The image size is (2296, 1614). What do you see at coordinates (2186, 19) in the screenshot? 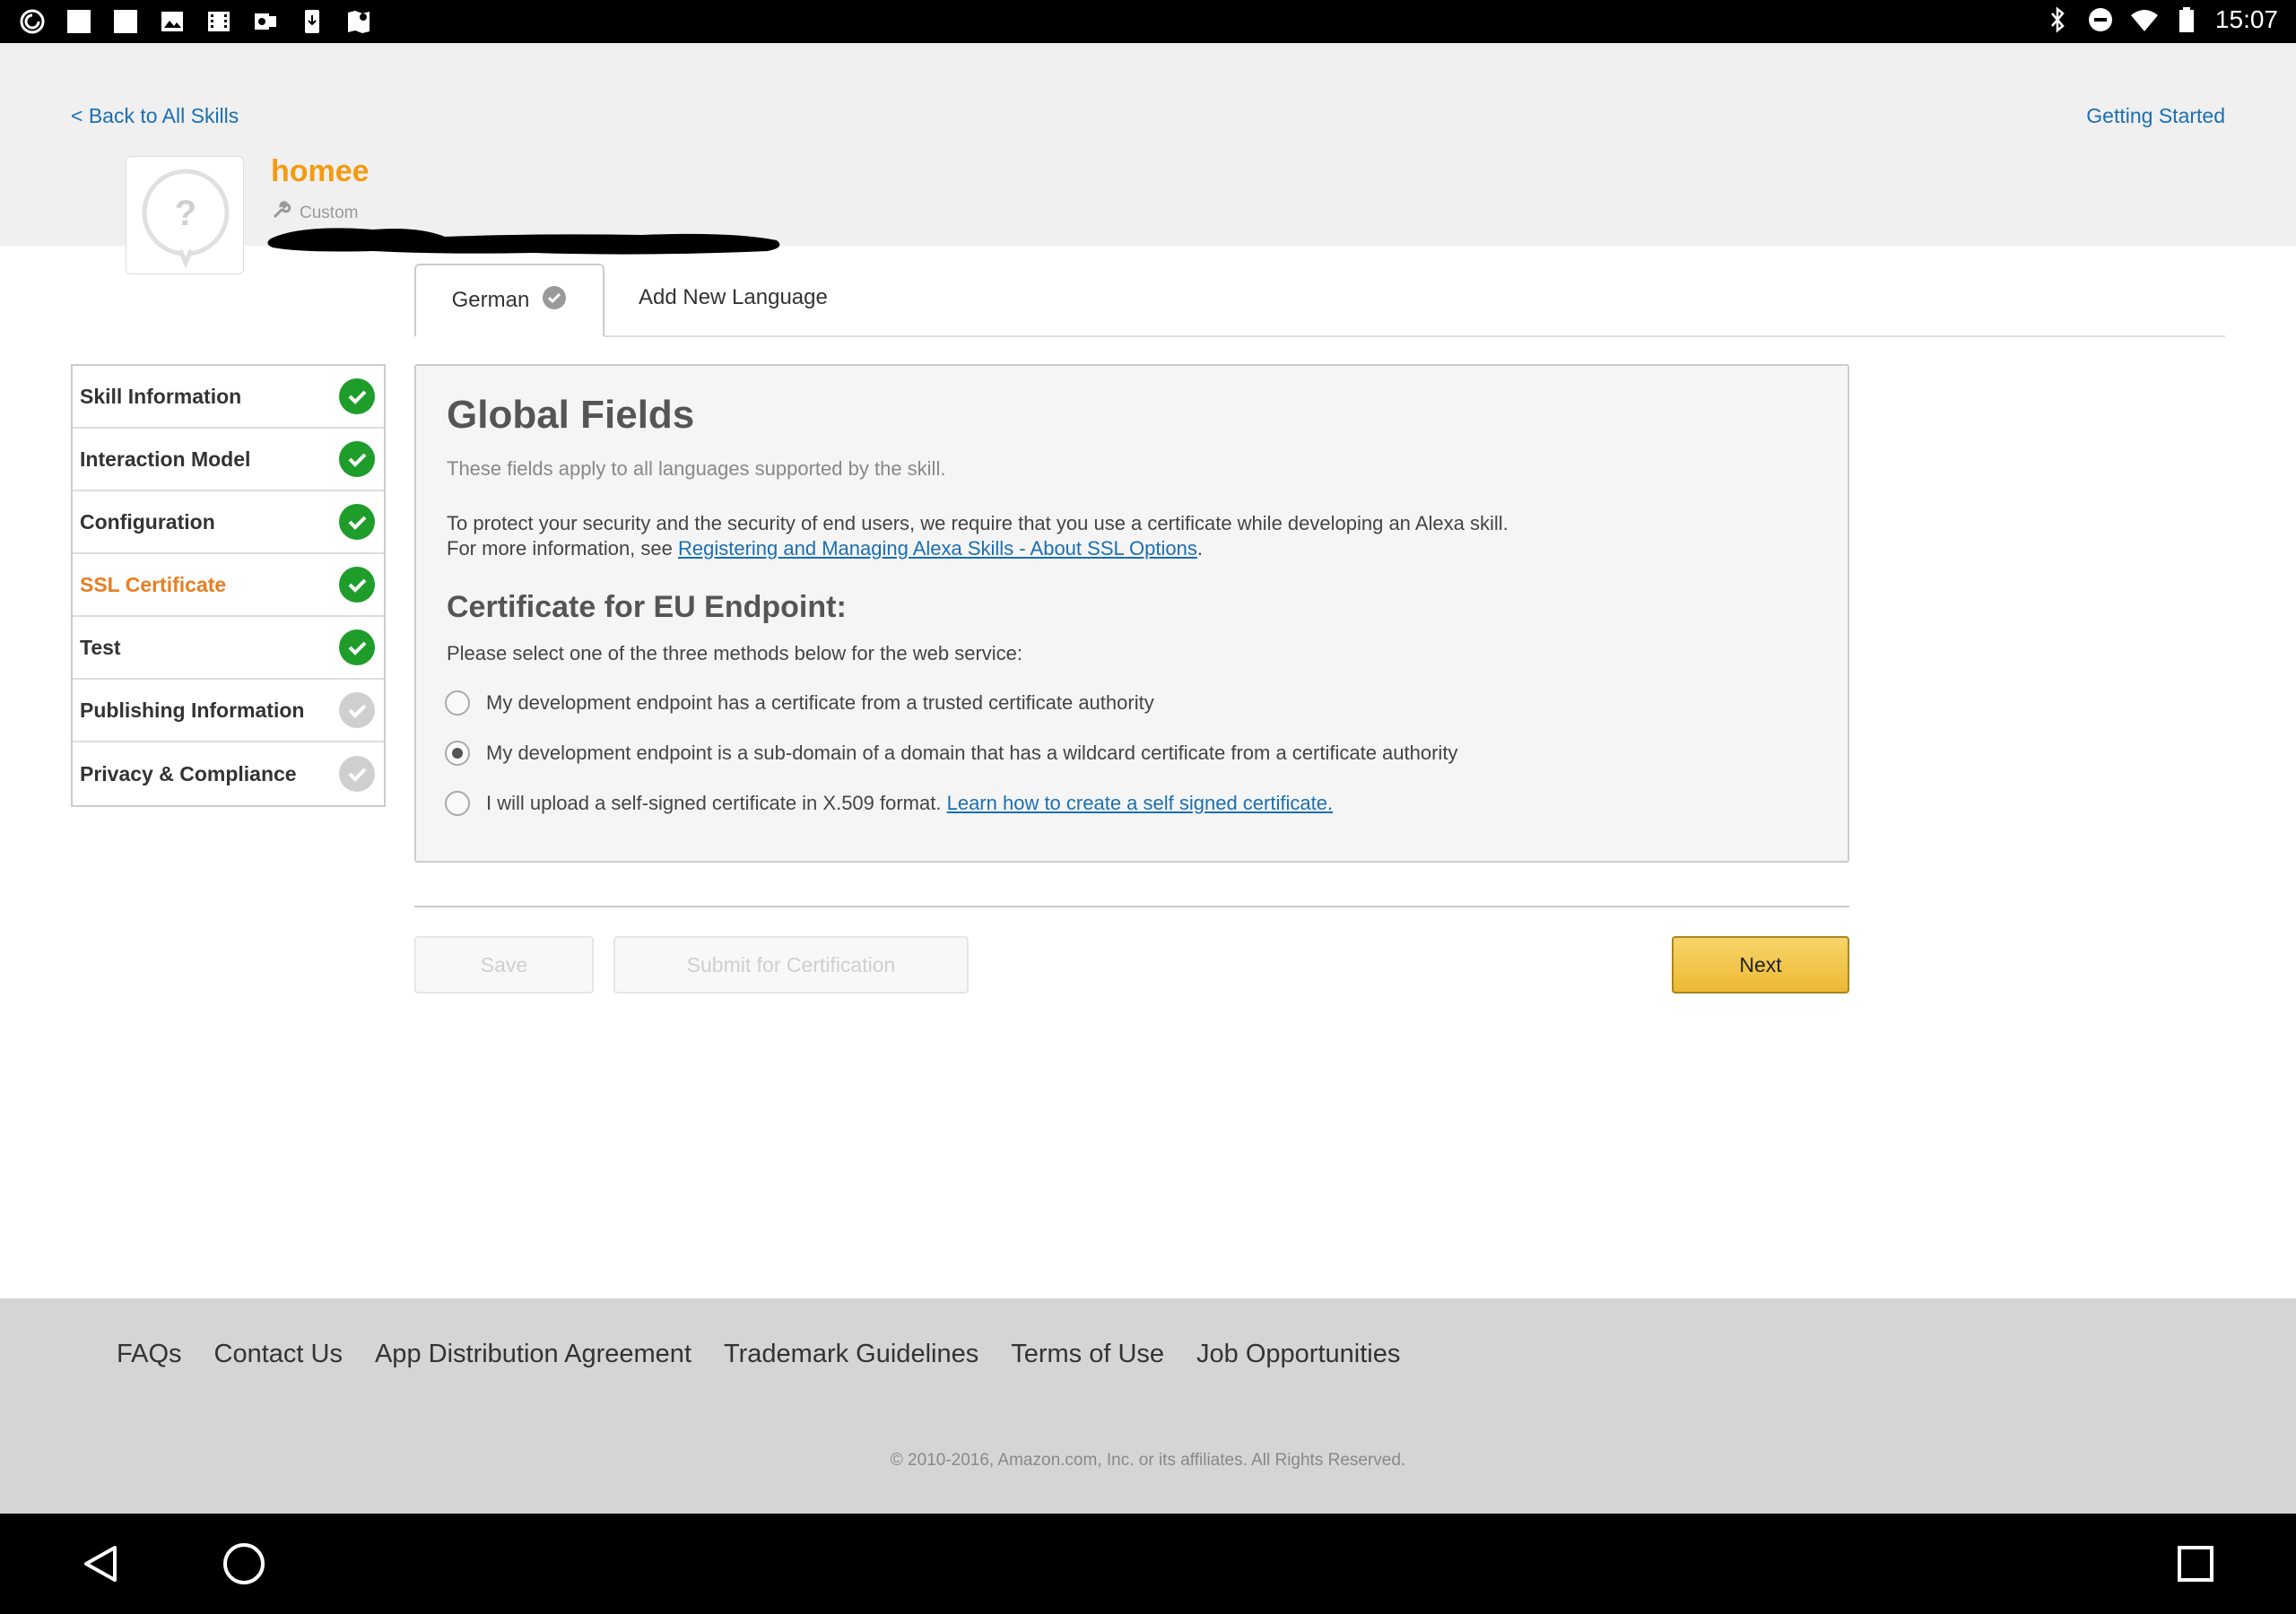
I see `battery-icon` at bounding box center [2186, 19].